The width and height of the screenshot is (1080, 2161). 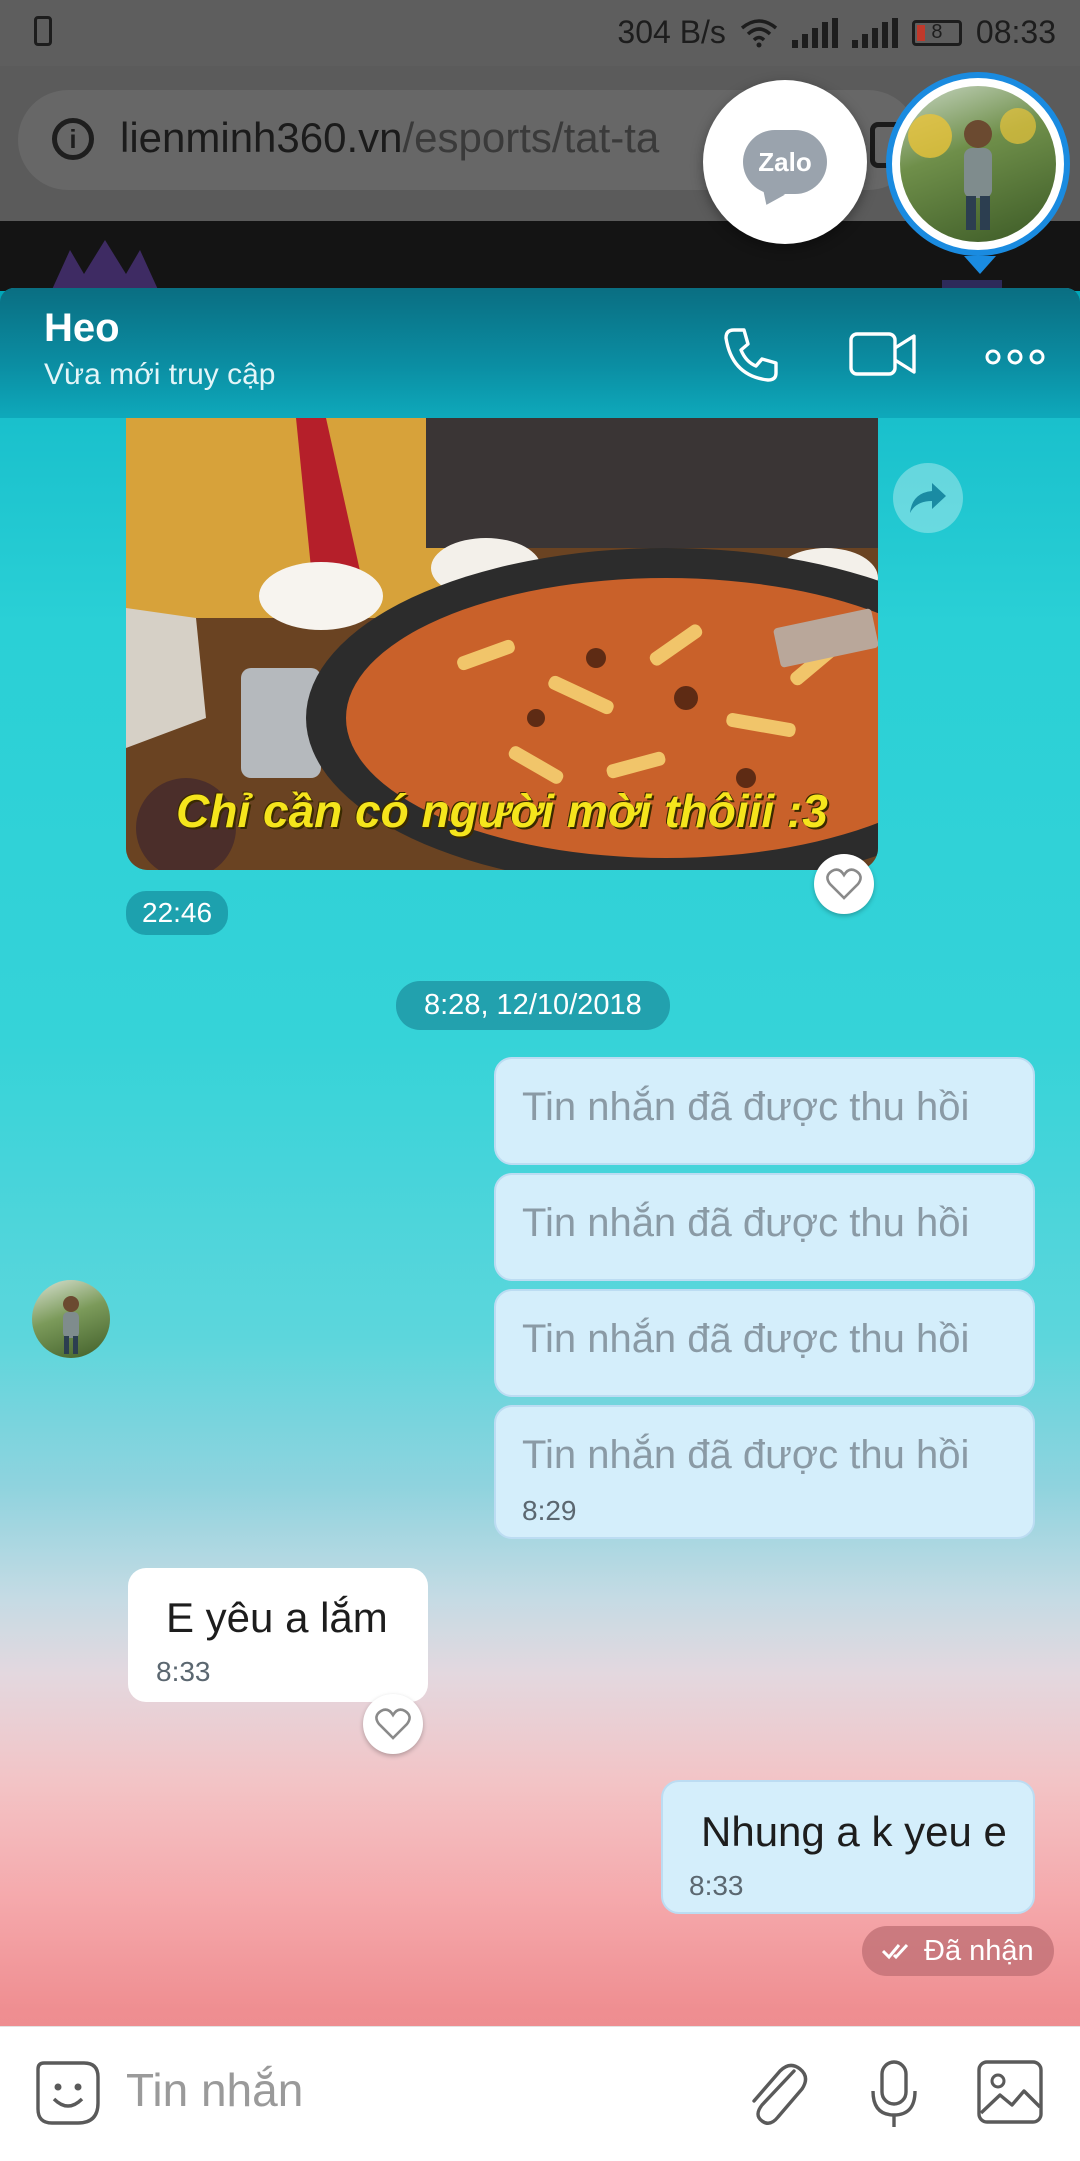 I want to click on zalo-logo-icon: Zalo, so click(x=785, y=162).